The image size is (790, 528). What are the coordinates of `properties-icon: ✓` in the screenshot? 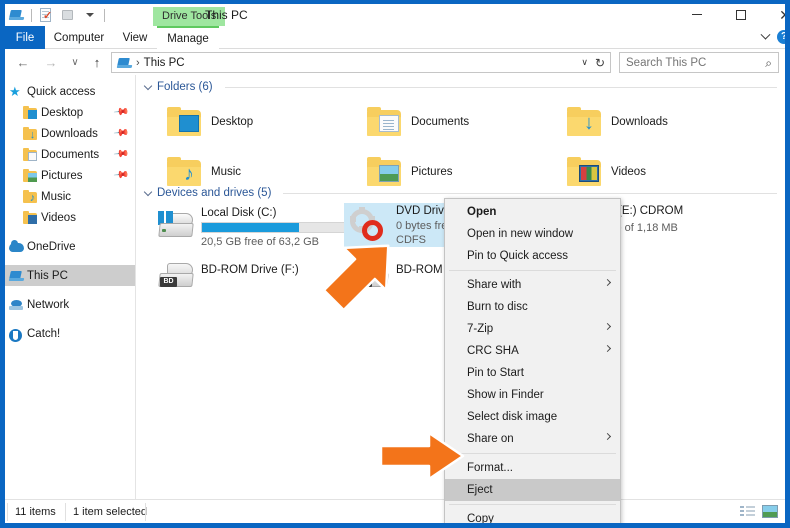 It's located at (46, 15).